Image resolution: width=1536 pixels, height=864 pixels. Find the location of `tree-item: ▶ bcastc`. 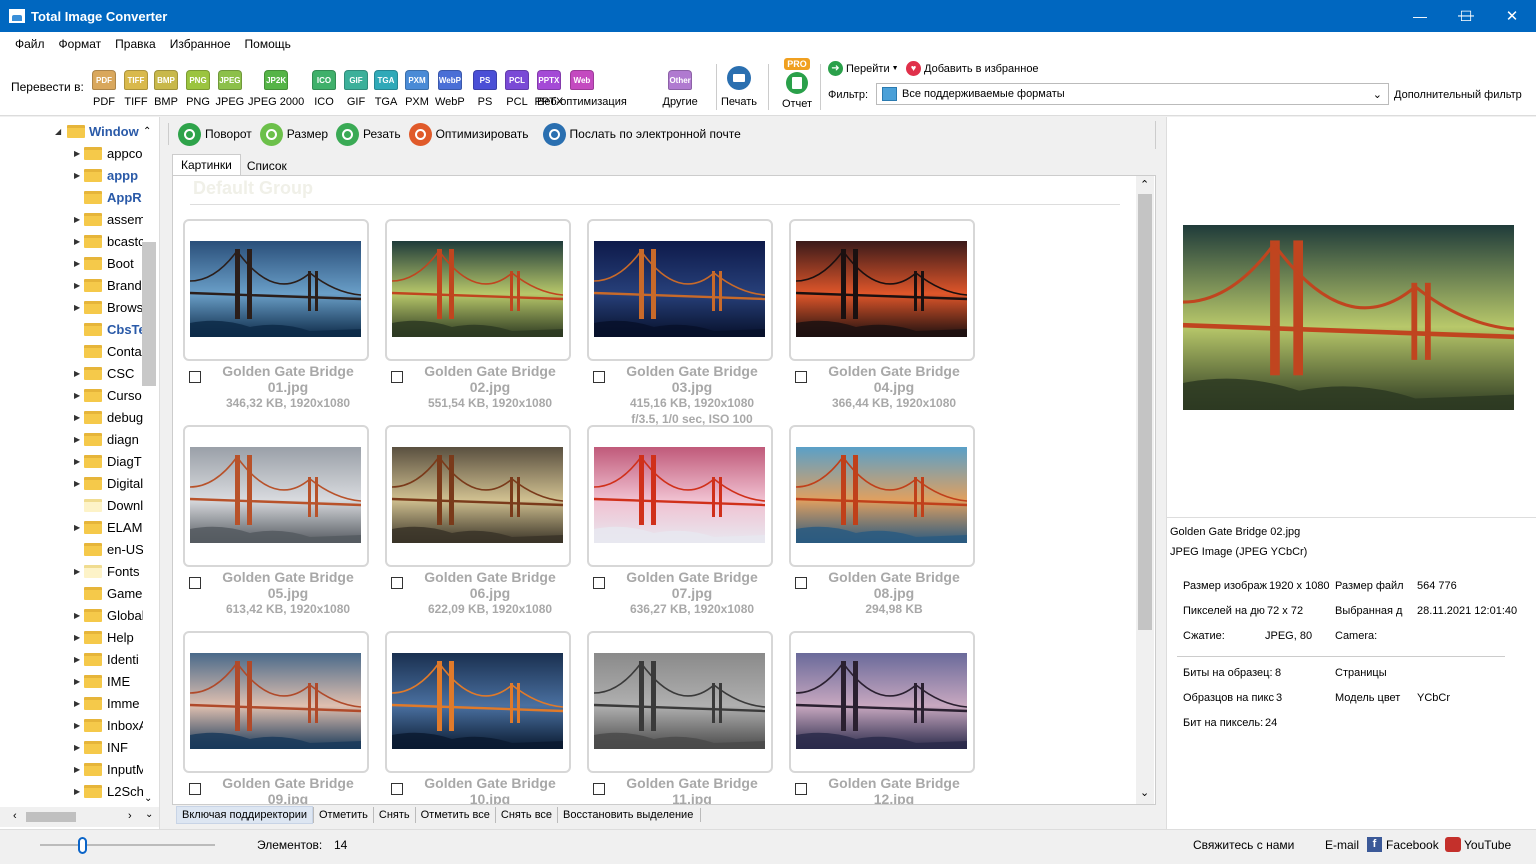

tree-item: ▶ bcastc is located at coordinates (79, 241).